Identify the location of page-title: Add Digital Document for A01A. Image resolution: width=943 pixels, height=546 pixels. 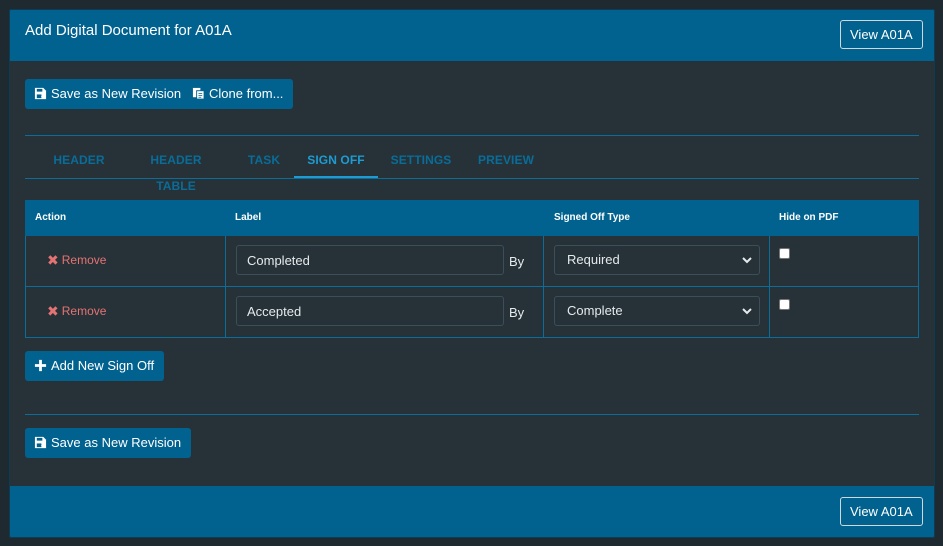
(128, 30).